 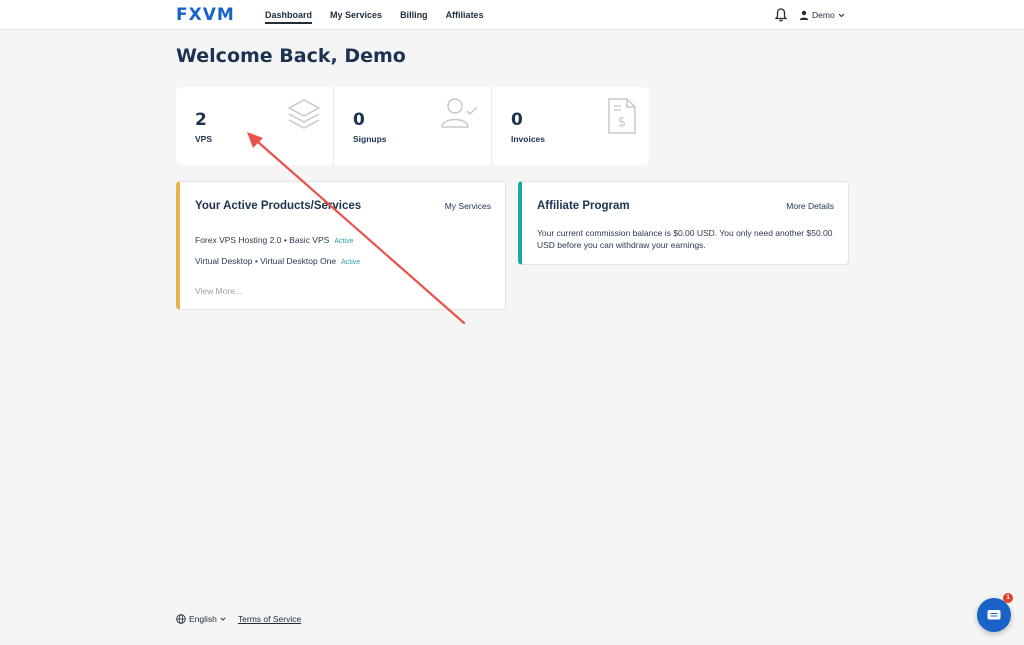 What do you see at coordinates (459, 113) in the screenshot?
I see `user-check-icon` at bounding box center [459, 113].